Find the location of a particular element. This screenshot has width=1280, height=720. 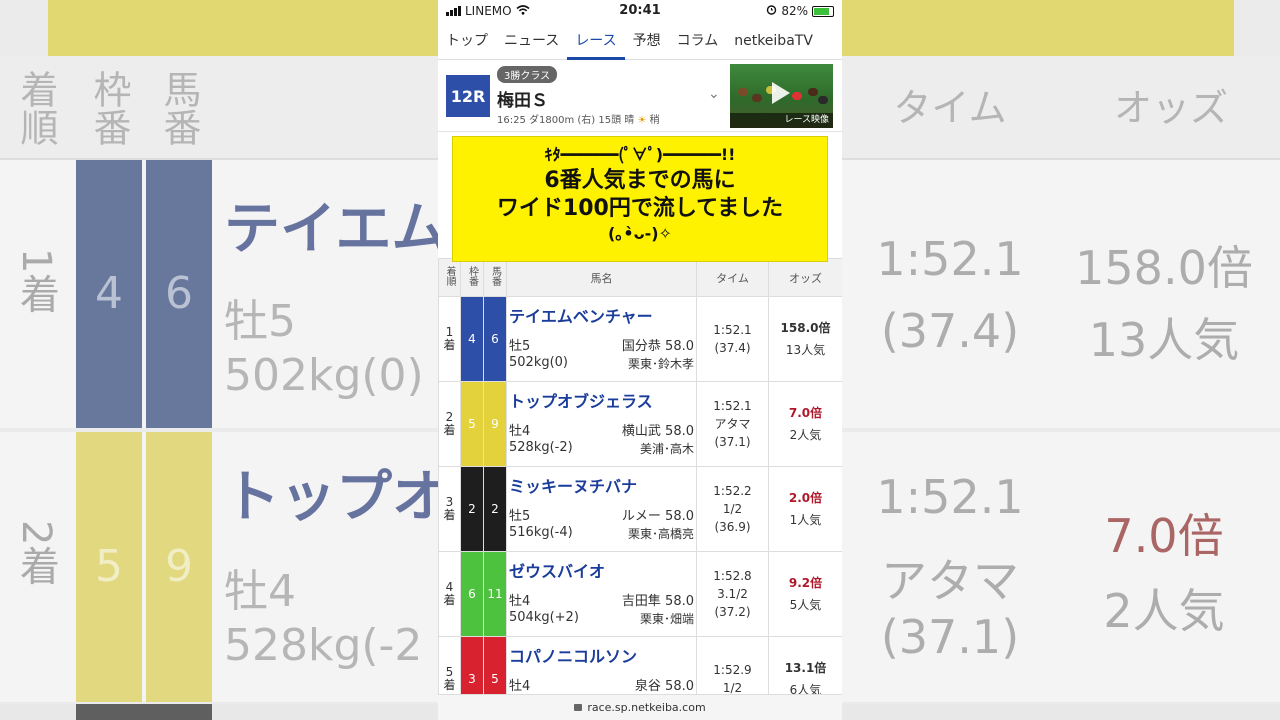

horse-cell: トップオブジェラス 牡4 横山武 58.0 528kg(-2) 美浦･高木 is located at coordinates (601, 424).